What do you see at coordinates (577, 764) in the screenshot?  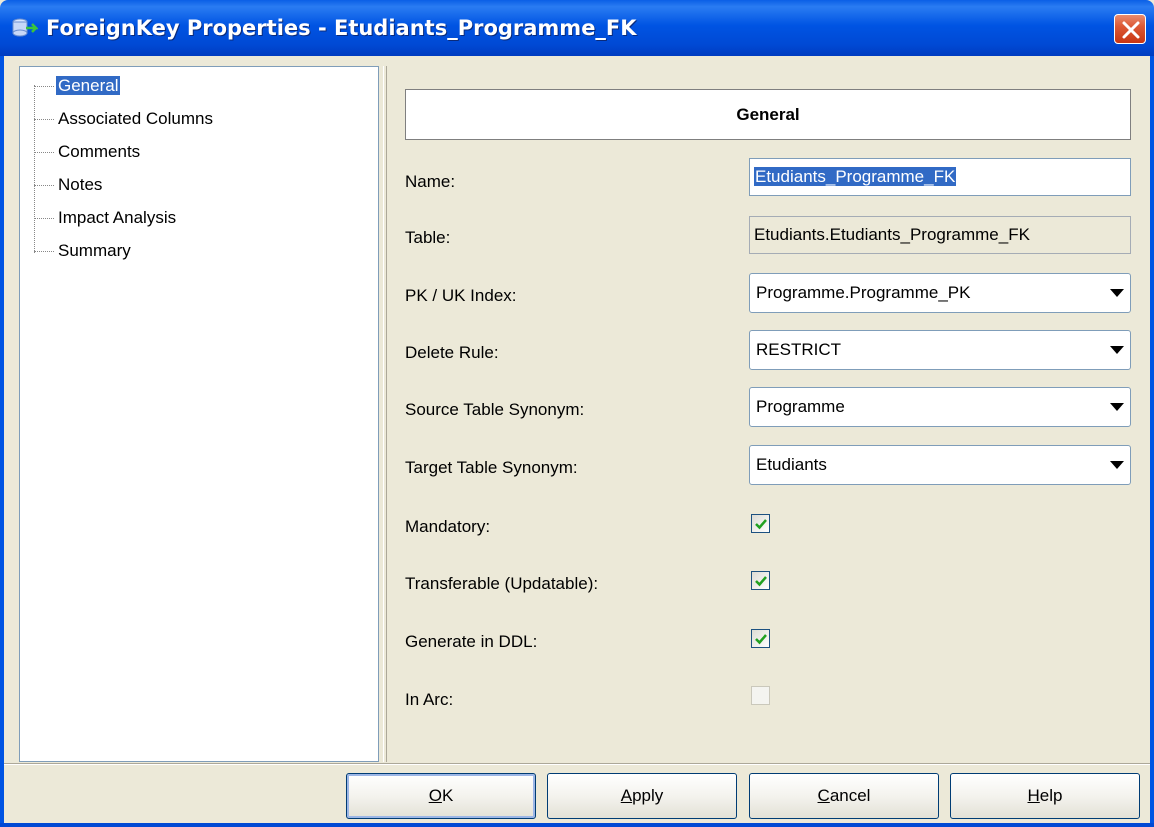 I see `button-bar-divider` at bounding box center [577, 764].